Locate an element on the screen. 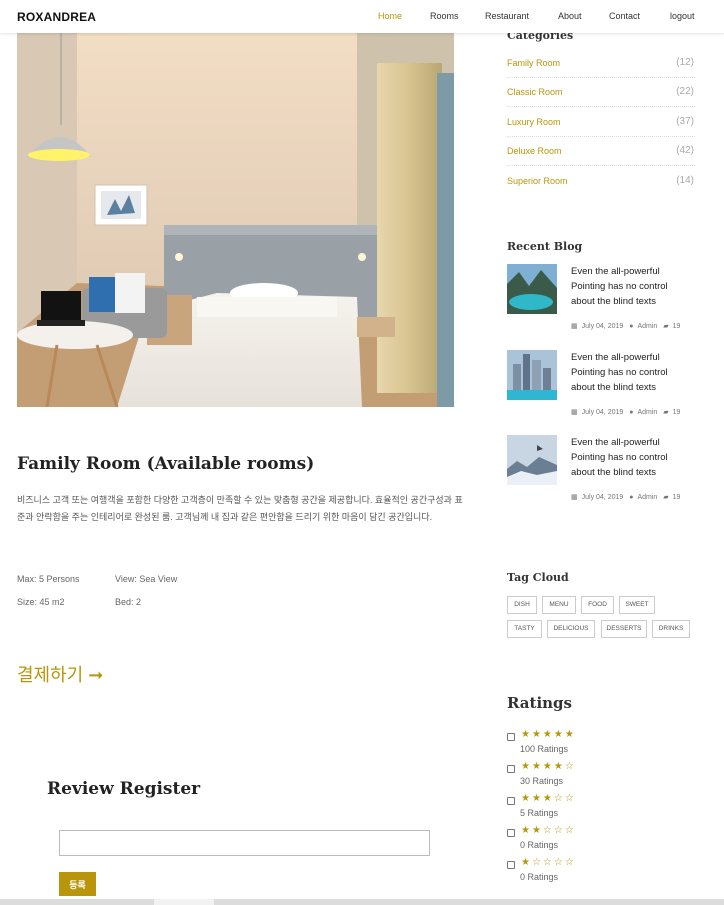  ratings-heading: Ratings is located at coordinates (539, 703).